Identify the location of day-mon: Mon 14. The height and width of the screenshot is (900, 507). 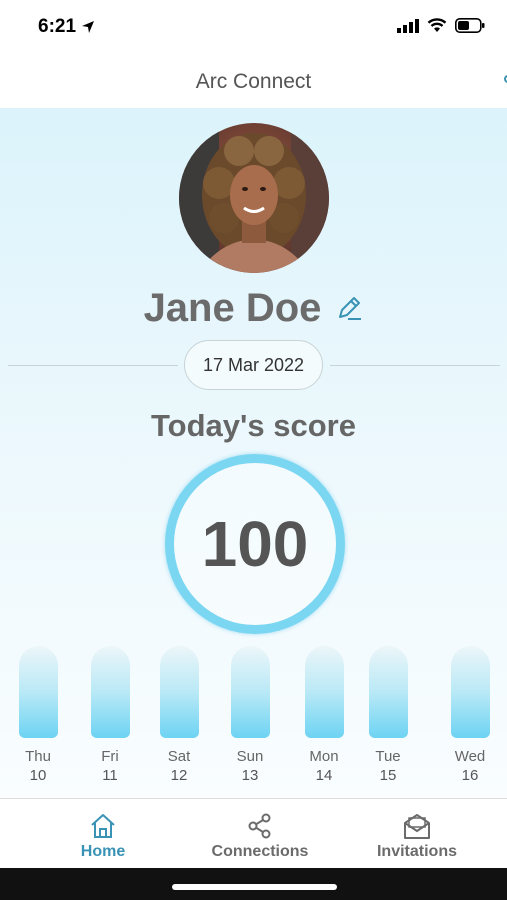
(324, 715).